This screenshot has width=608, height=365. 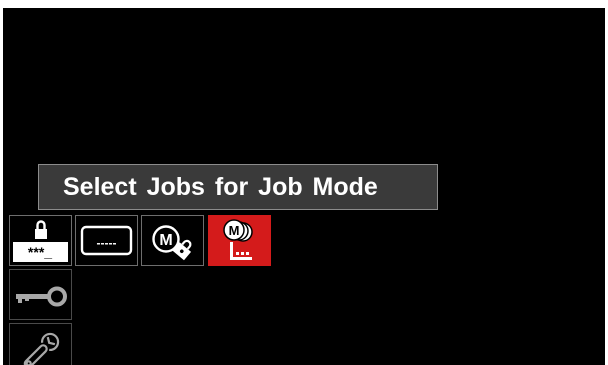 I want to click on job-mode-icon: M, so click(x=238, y=239).